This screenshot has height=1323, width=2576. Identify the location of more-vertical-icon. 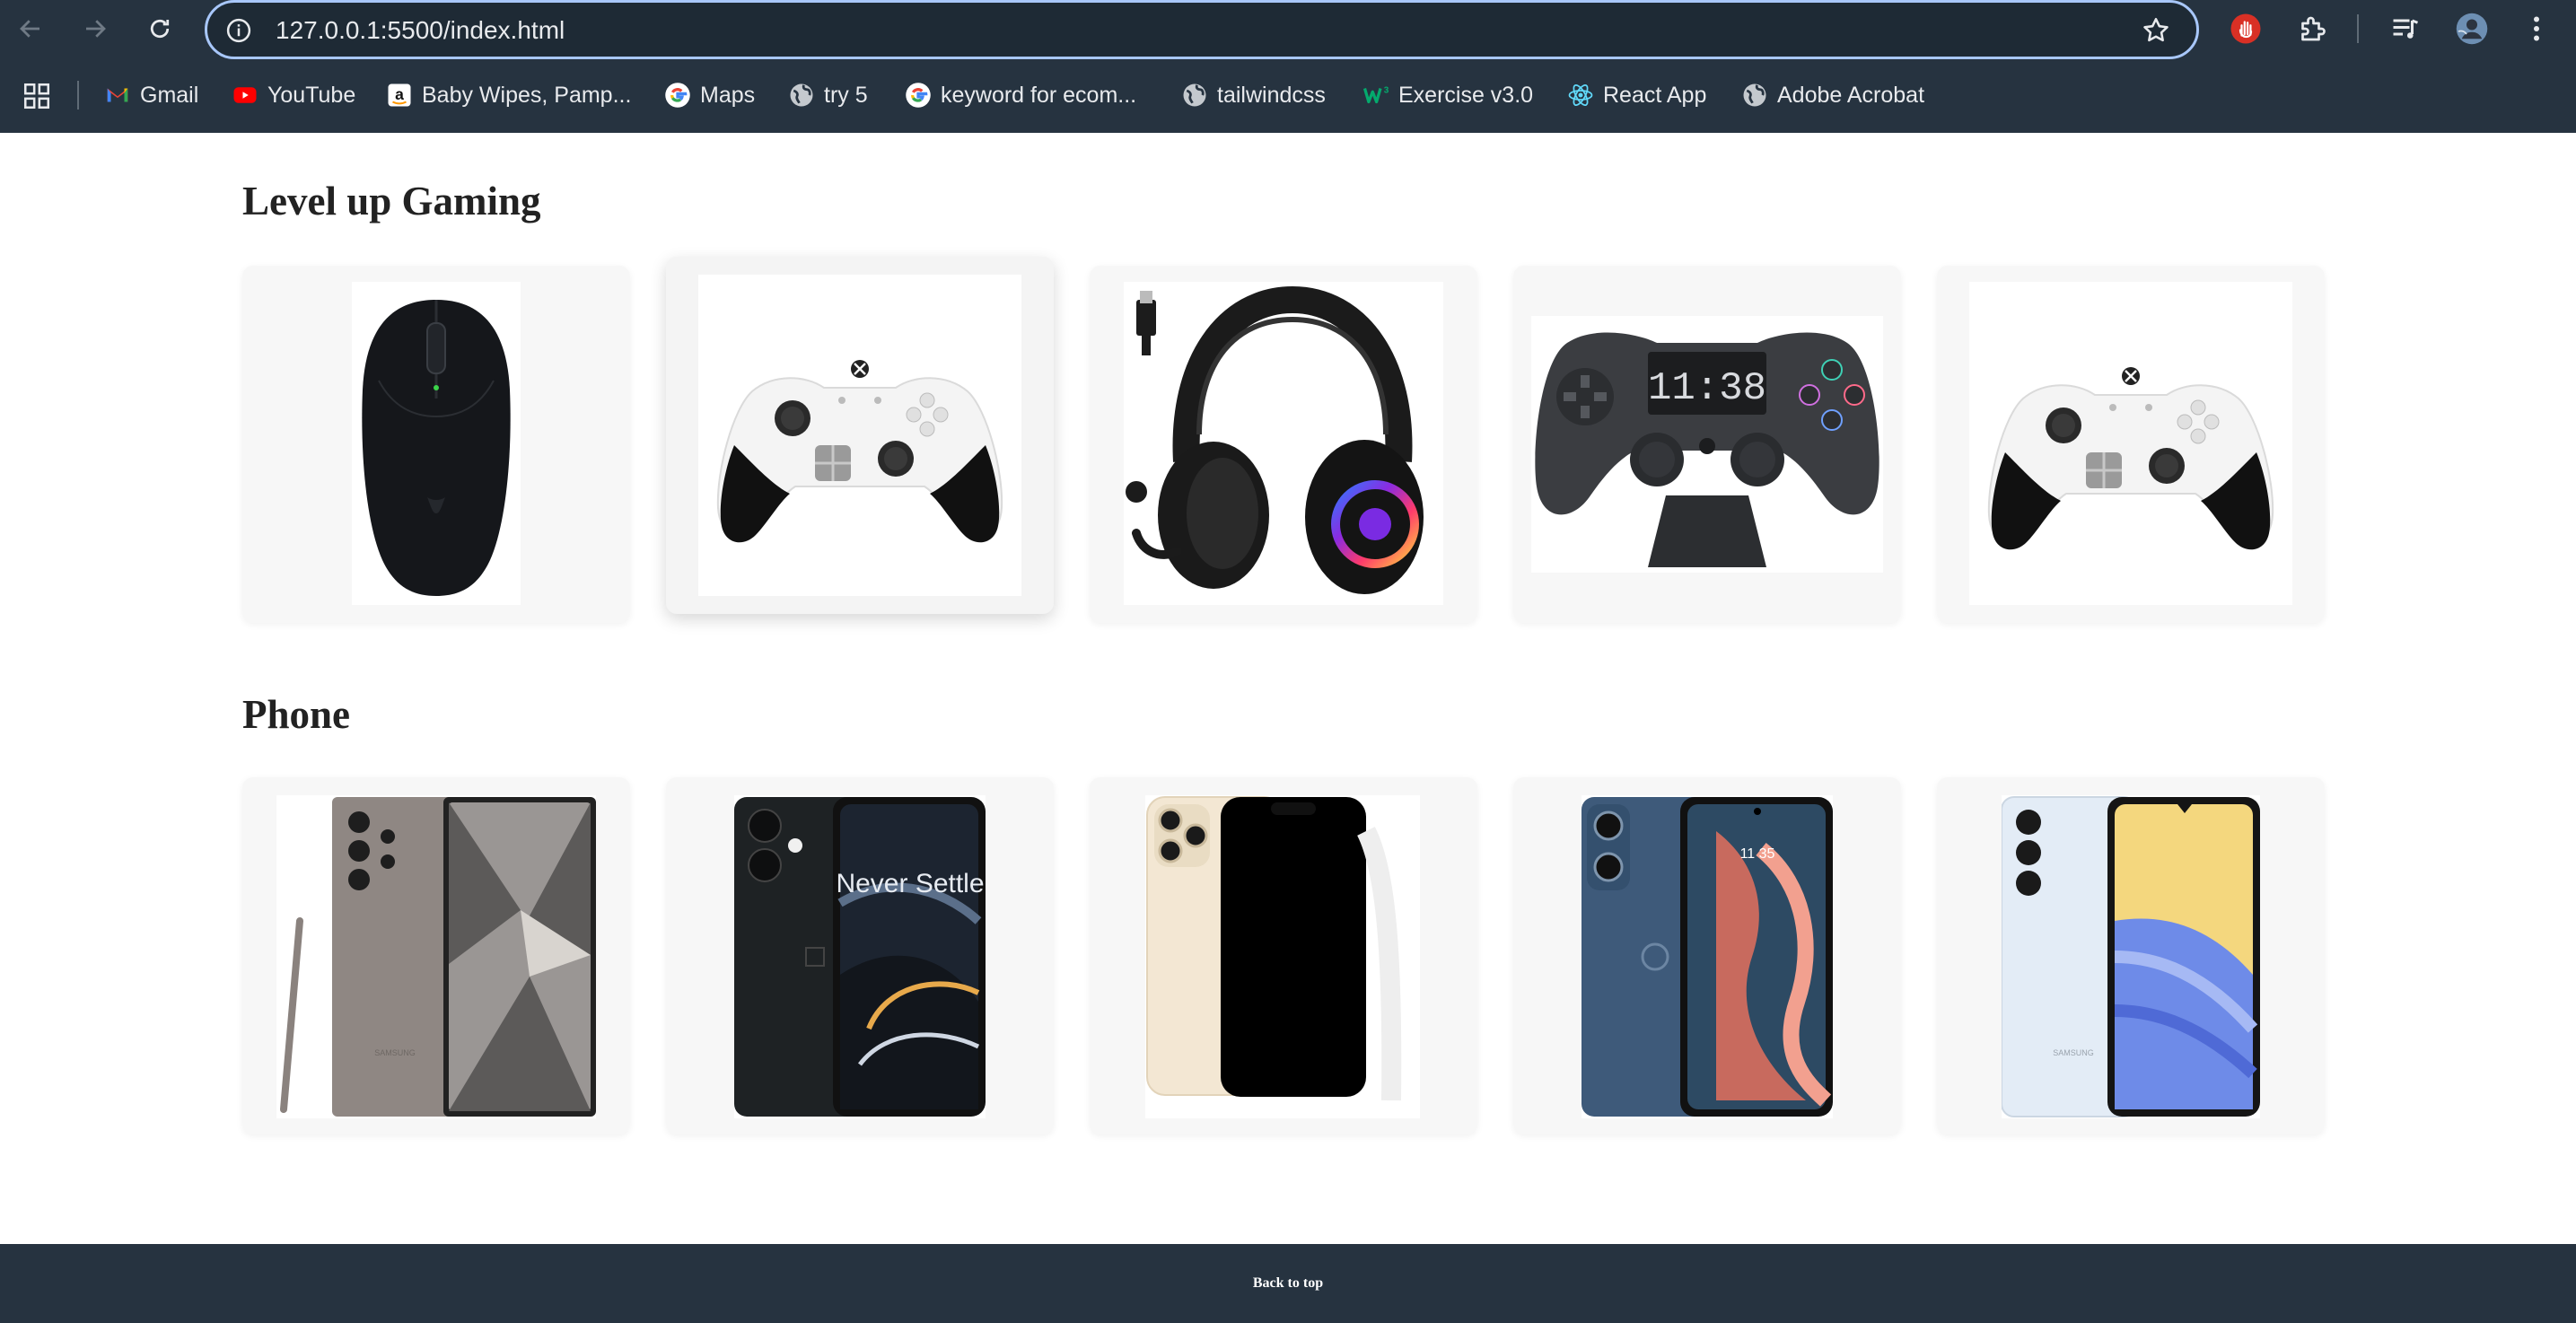
(2536, 28).